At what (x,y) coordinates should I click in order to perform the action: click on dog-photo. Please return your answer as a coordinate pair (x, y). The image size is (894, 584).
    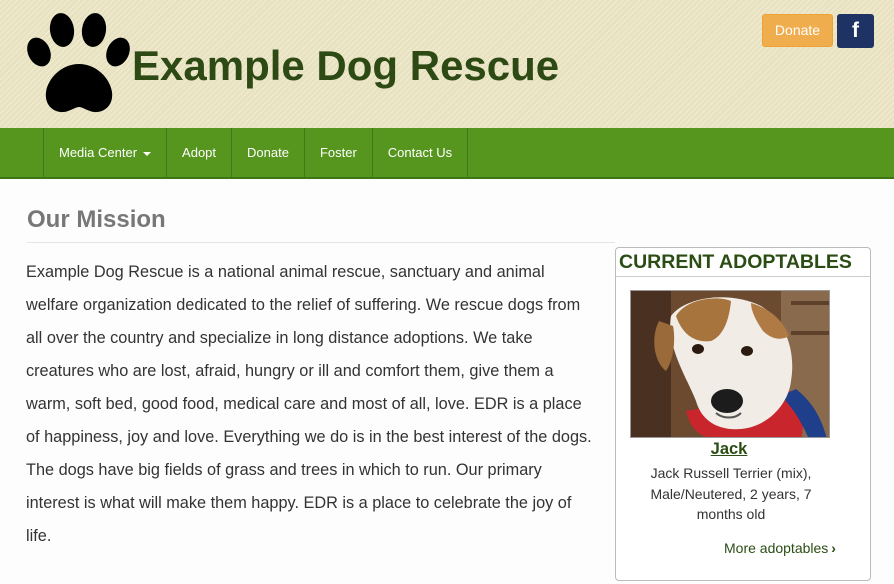
    Looking at the image, I should click on (730, 364).